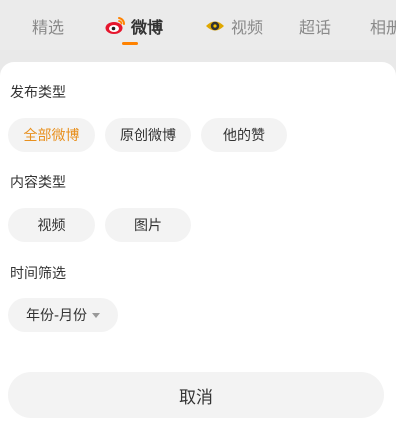  Describe the element at coordinates (148, 225) in the screenshot. I see `chip-picture: 图片` at that location.